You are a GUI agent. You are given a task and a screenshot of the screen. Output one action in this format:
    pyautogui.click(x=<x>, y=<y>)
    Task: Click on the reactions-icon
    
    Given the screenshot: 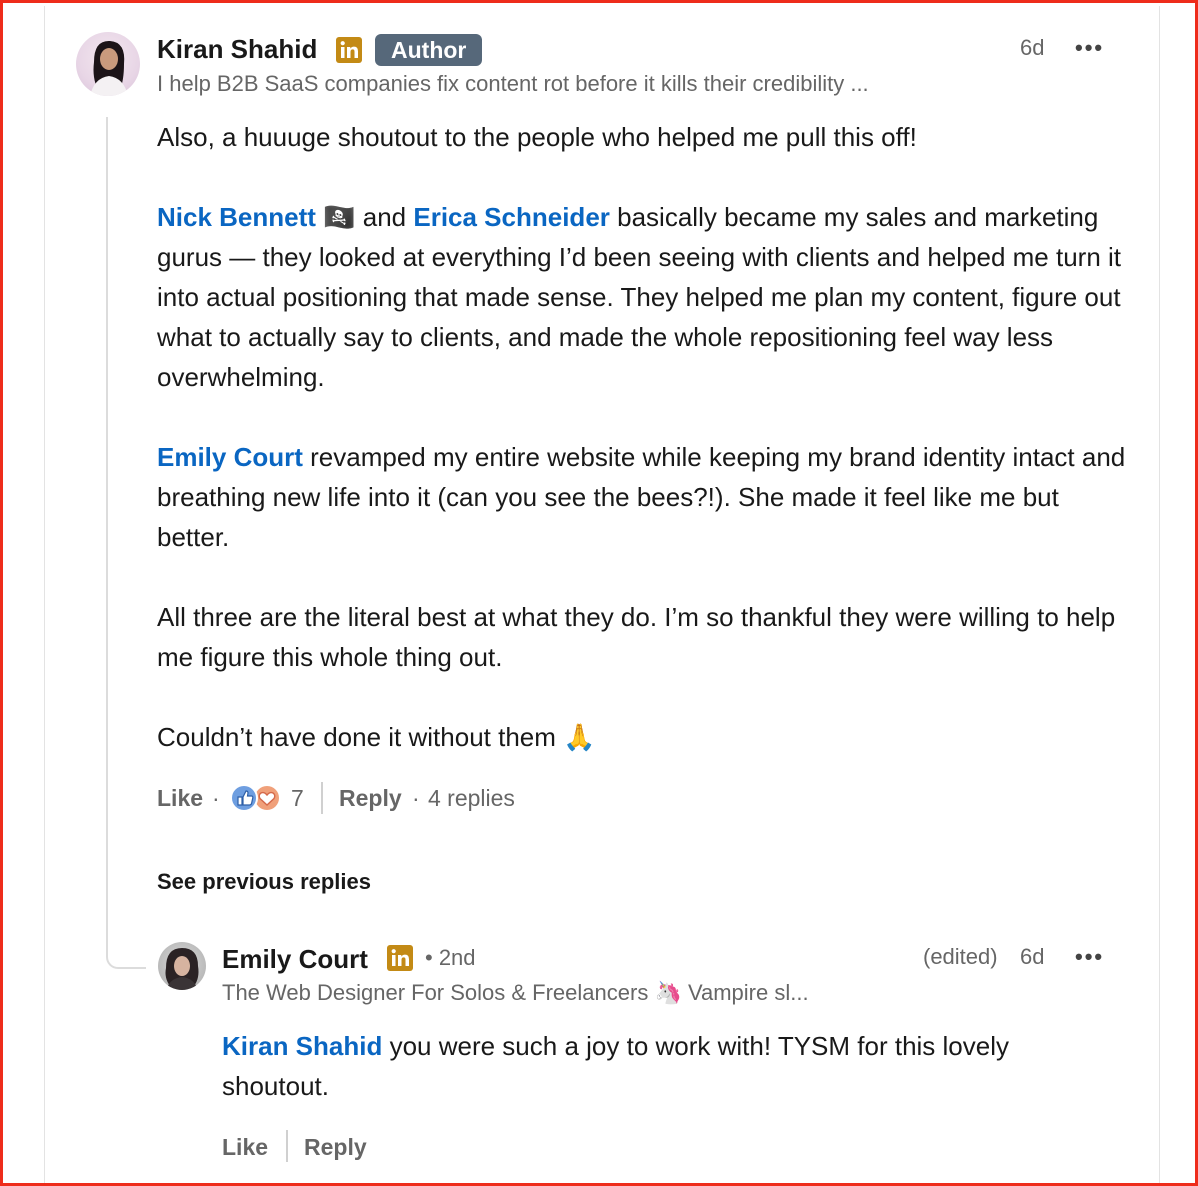 What is the action you would take?
    pyautogui.click(x=256, y=798)
    